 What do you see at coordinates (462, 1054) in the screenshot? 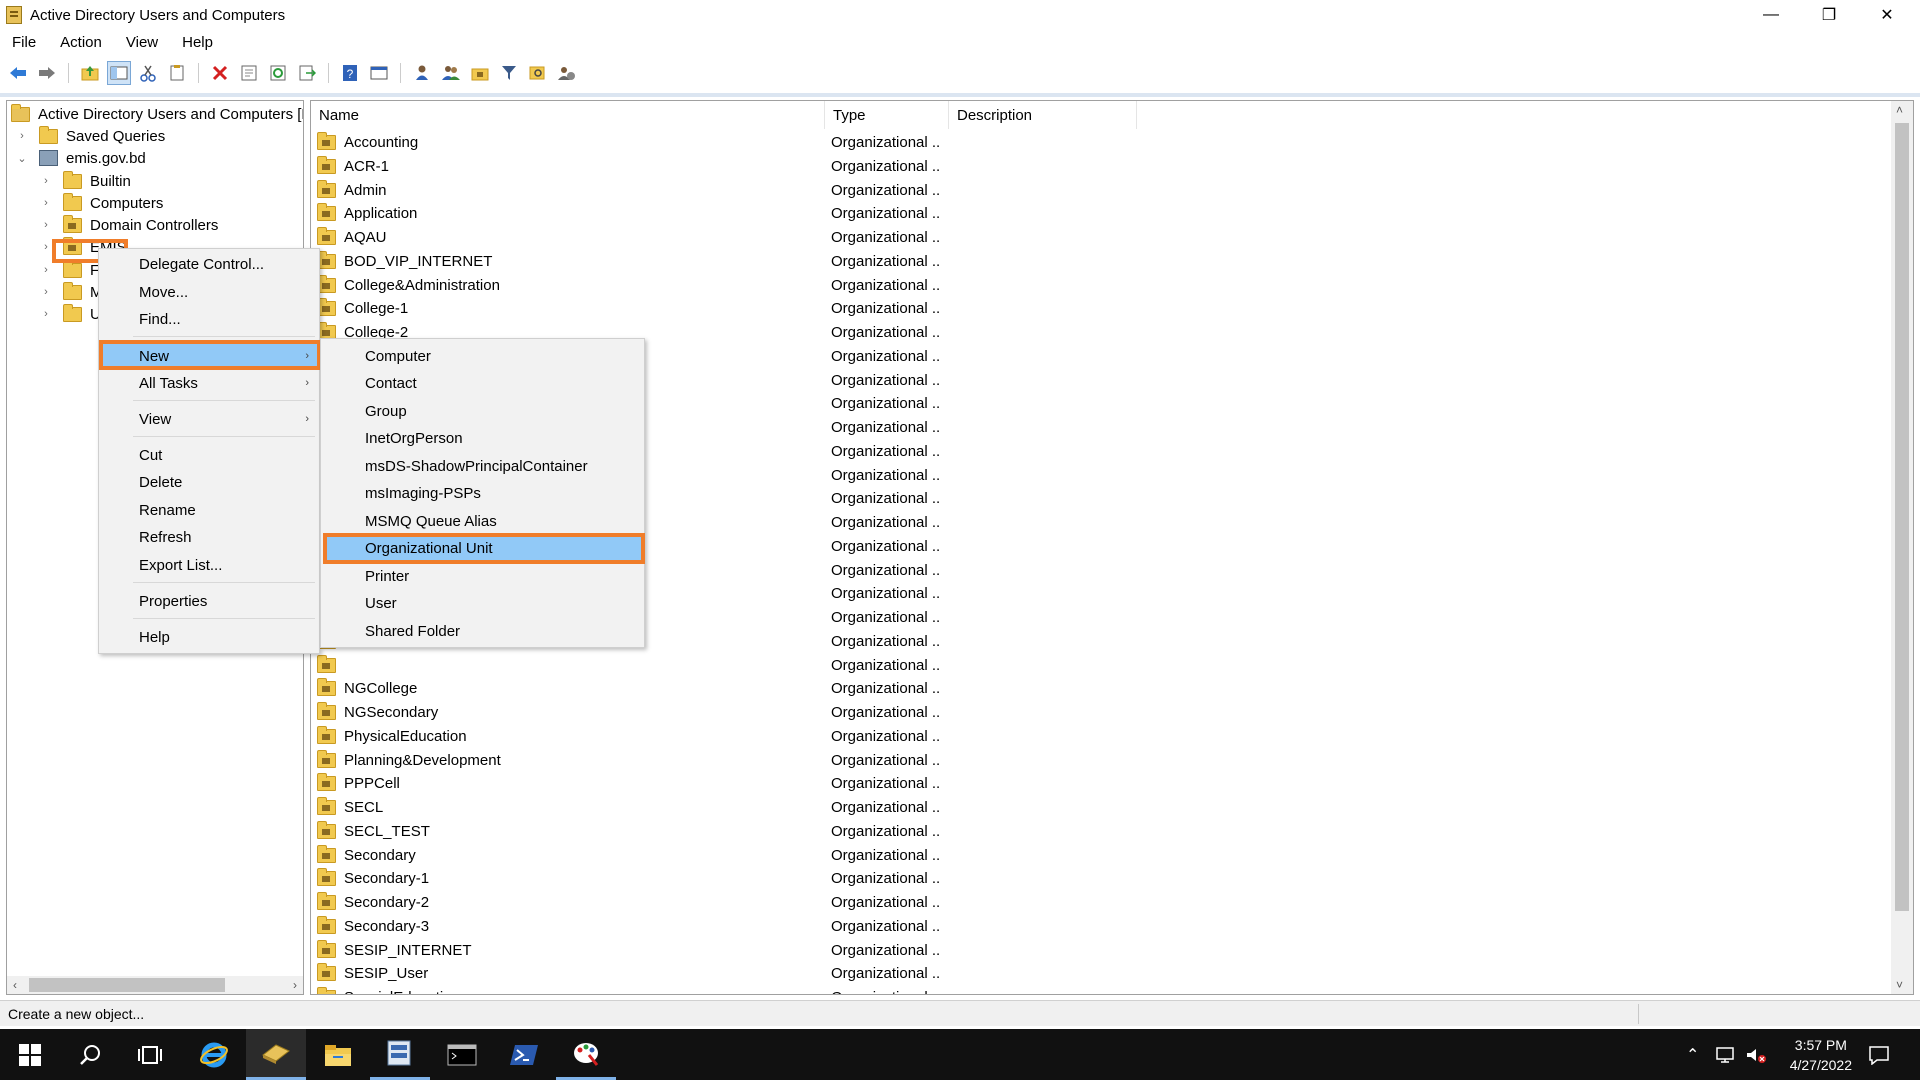
I see `command-prompt-icon` at bounding box center [462, 1054].